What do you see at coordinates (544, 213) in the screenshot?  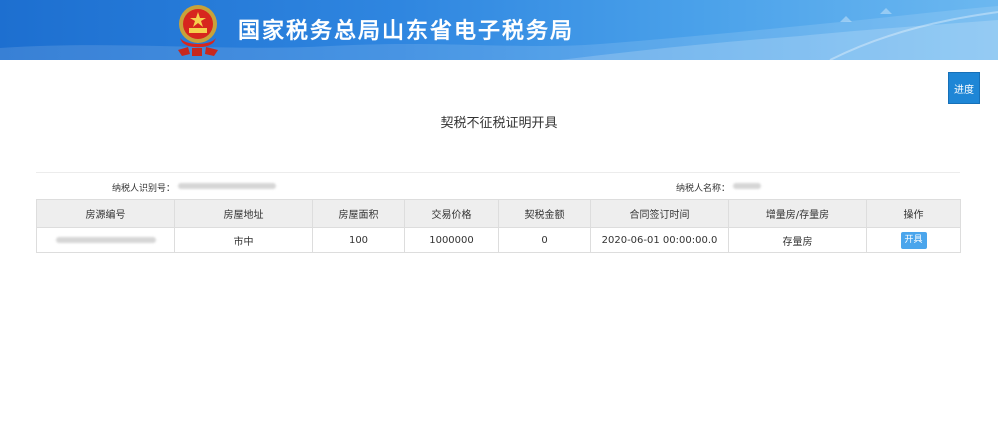 I see `col-header-tax: 契税金额` at bounding box center [544, 213].